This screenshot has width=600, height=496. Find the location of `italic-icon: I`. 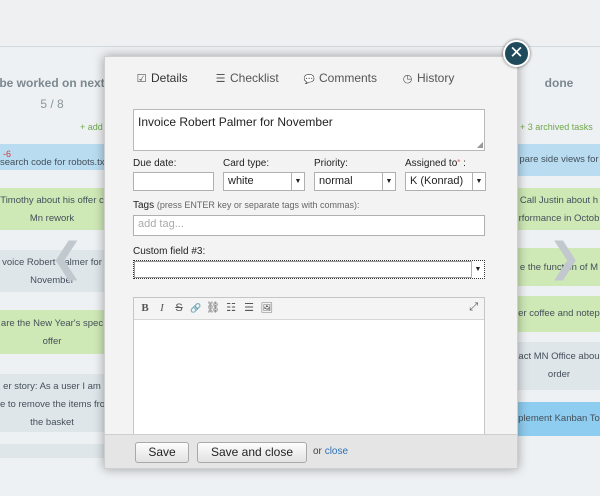

italic-icon: I is located at coordinates (162, 308).